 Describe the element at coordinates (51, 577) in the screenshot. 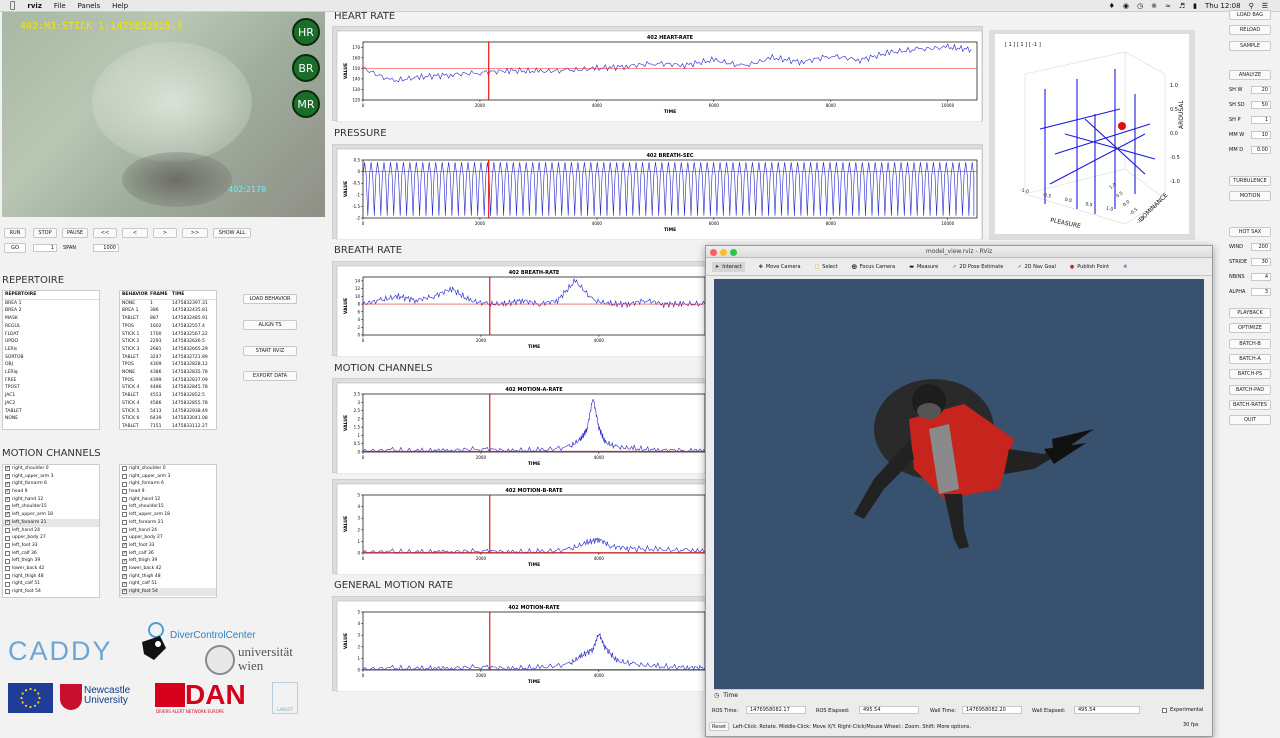

I see `channel-item: right_thigh 48` at that location.